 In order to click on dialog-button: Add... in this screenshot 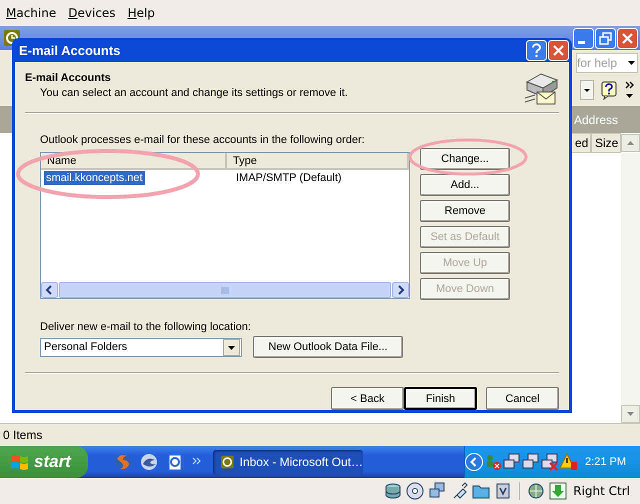, I will do `click(465, 185)`.